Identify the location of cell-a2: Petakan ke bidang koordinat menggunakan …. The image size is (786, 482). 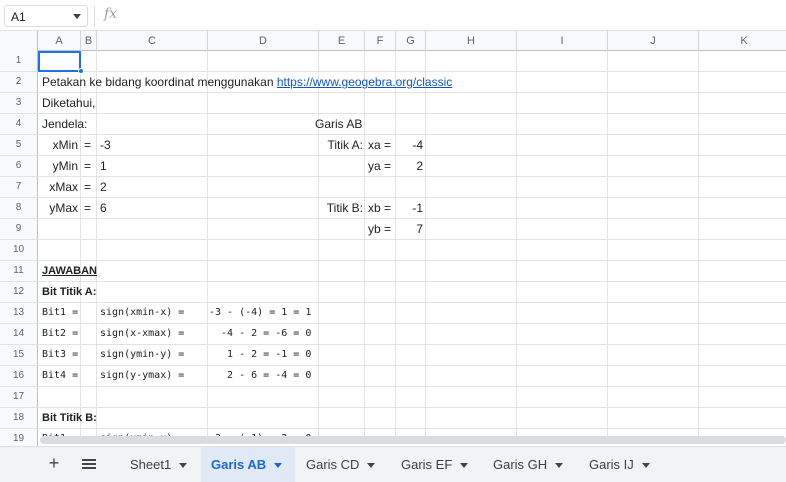
(247, 82).